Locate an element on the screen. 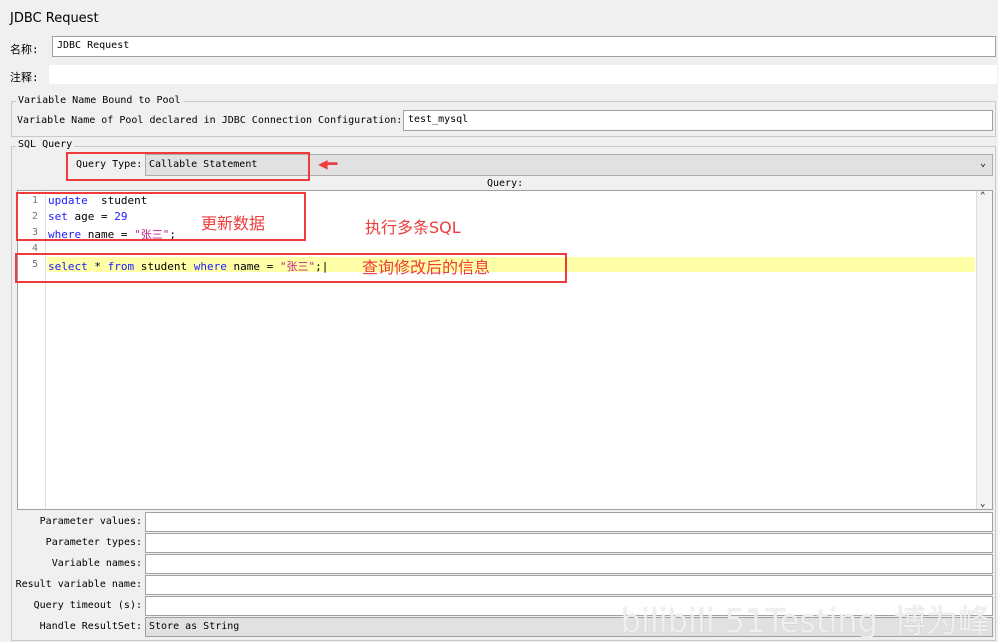  query-type-highlight-box is located at coordinates (188, 166).